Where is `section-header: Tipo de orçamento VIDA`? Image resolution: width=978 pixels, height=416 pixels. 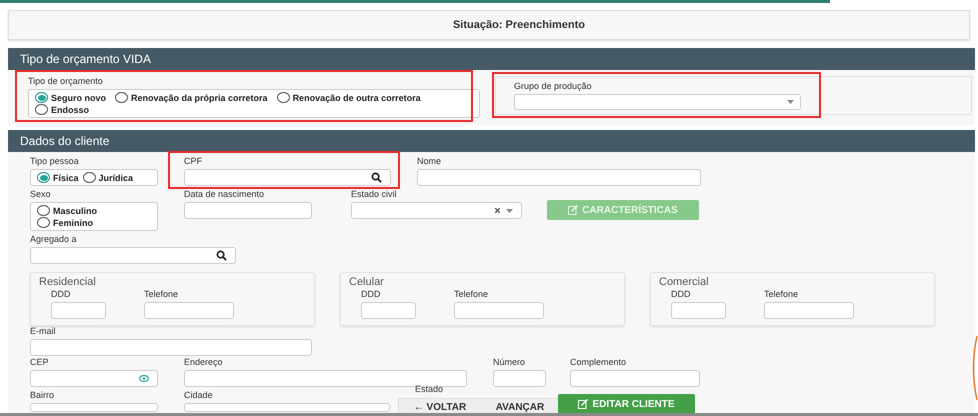
section-header: Tipo de orçamento VIDA is located at coordinates (491, 59).